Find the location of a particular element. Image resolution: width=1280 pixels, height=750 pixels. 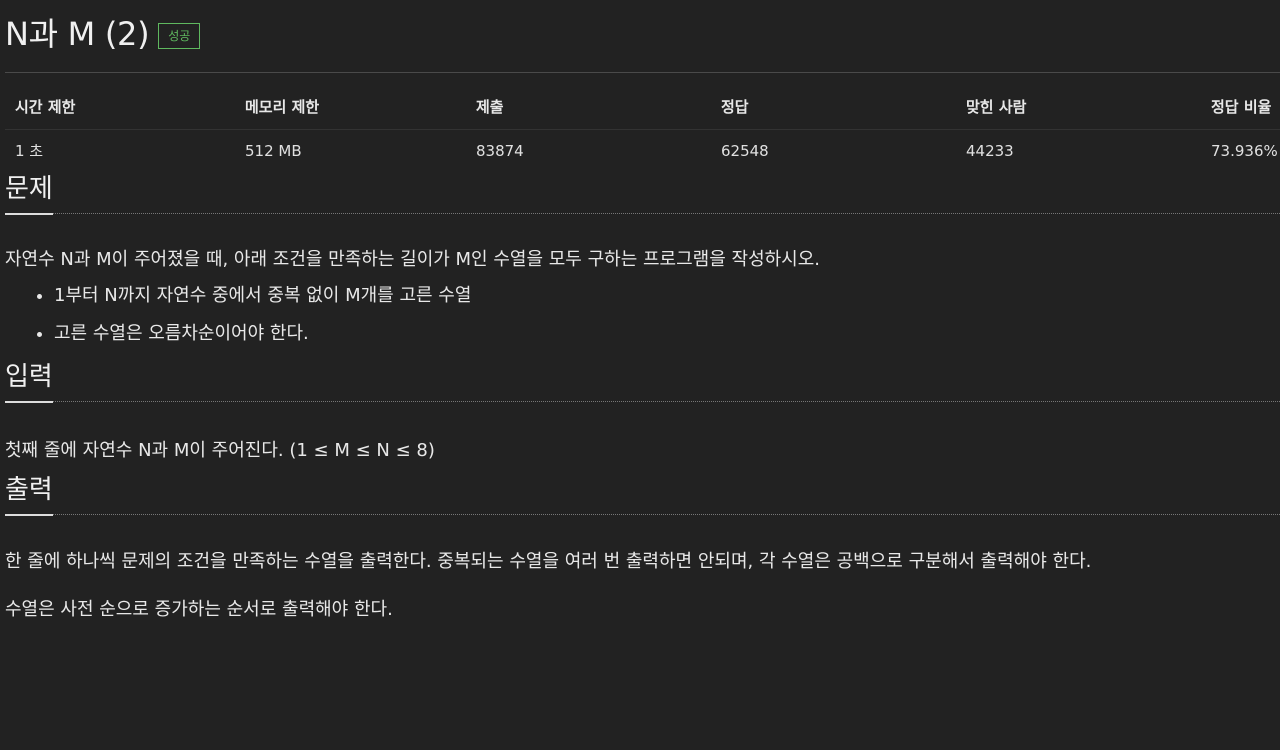

output-text-2: 수열은 사전 순으로 증가하는 순서로 출력해야 한다. is located at coordinates (199, 609).